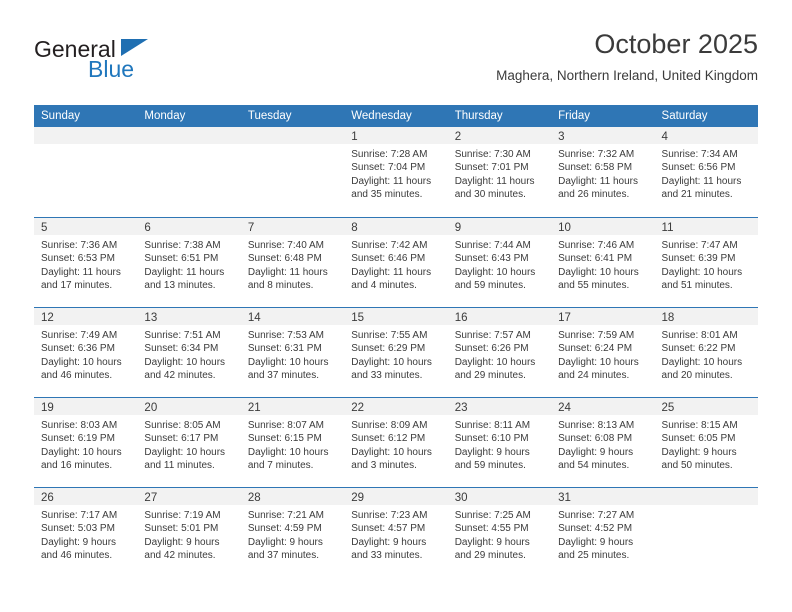 The image size is (792, 612). Describe the element at coordinates (388, 168) in the screenshot. I see `sunset-text: Sunset: 7:04 PM` at that location.